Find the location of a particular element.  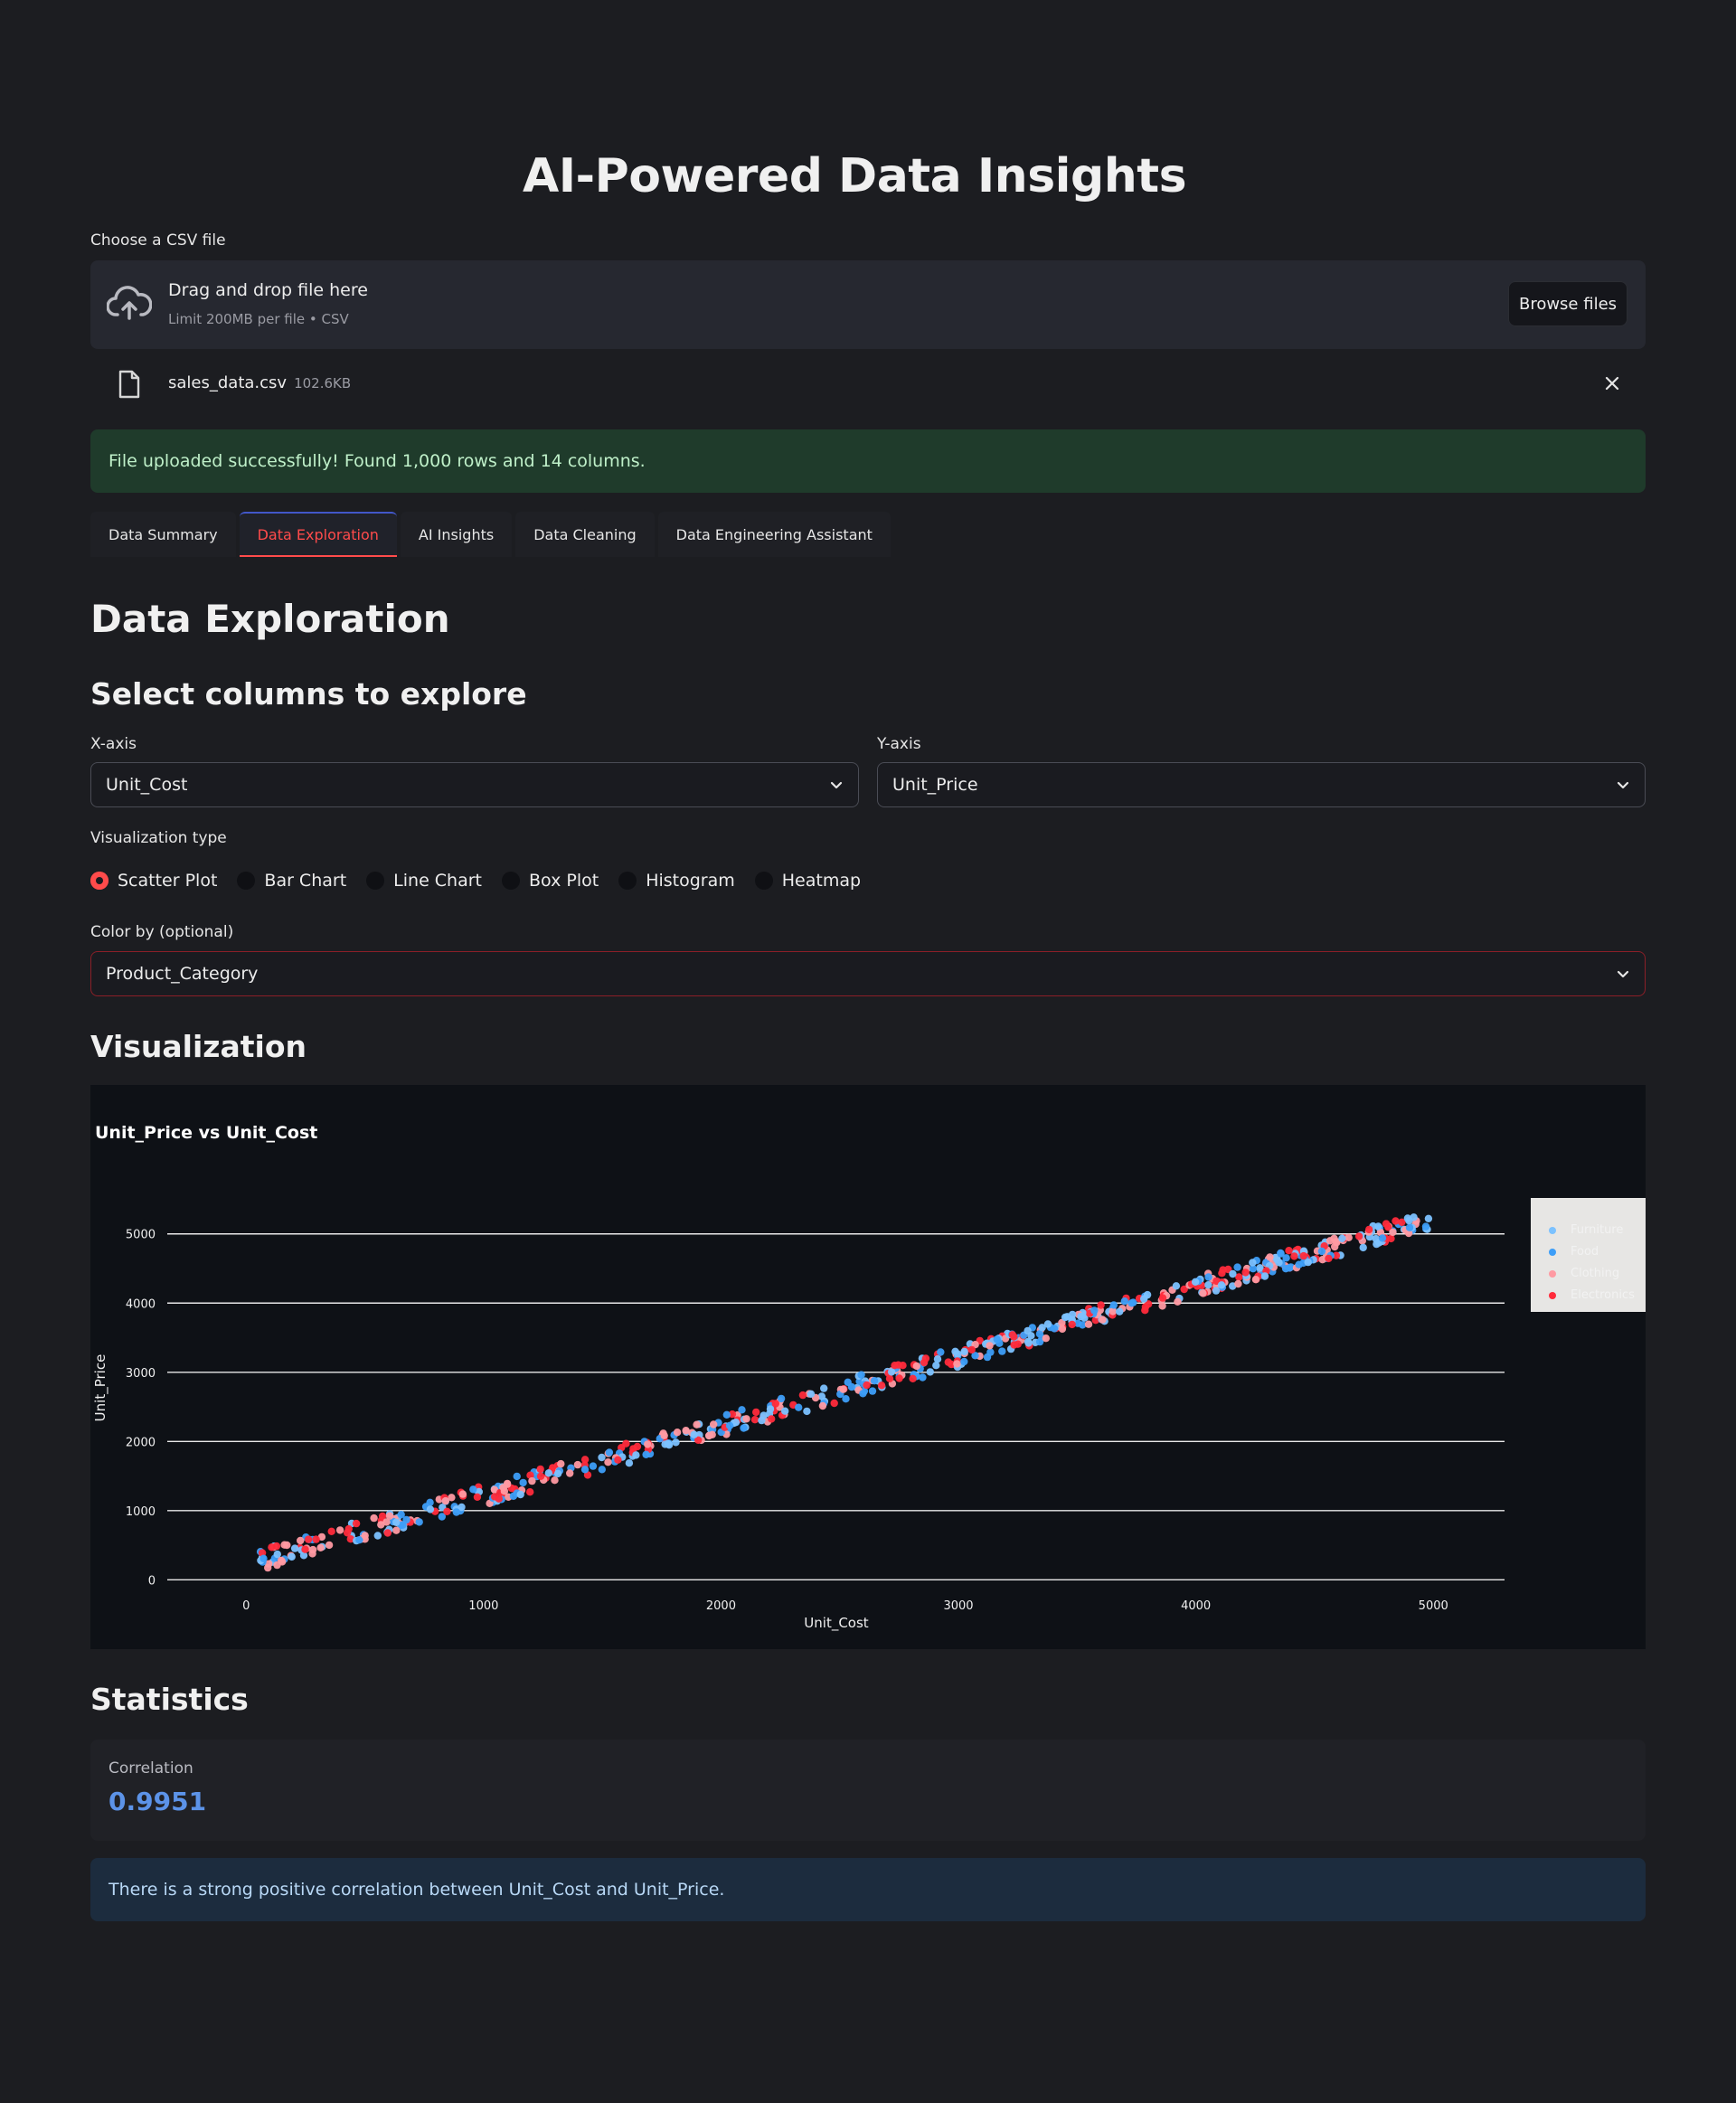

chart-legend: Furniture Food Clothing Electronics is located at coordinates (1588, 1255).